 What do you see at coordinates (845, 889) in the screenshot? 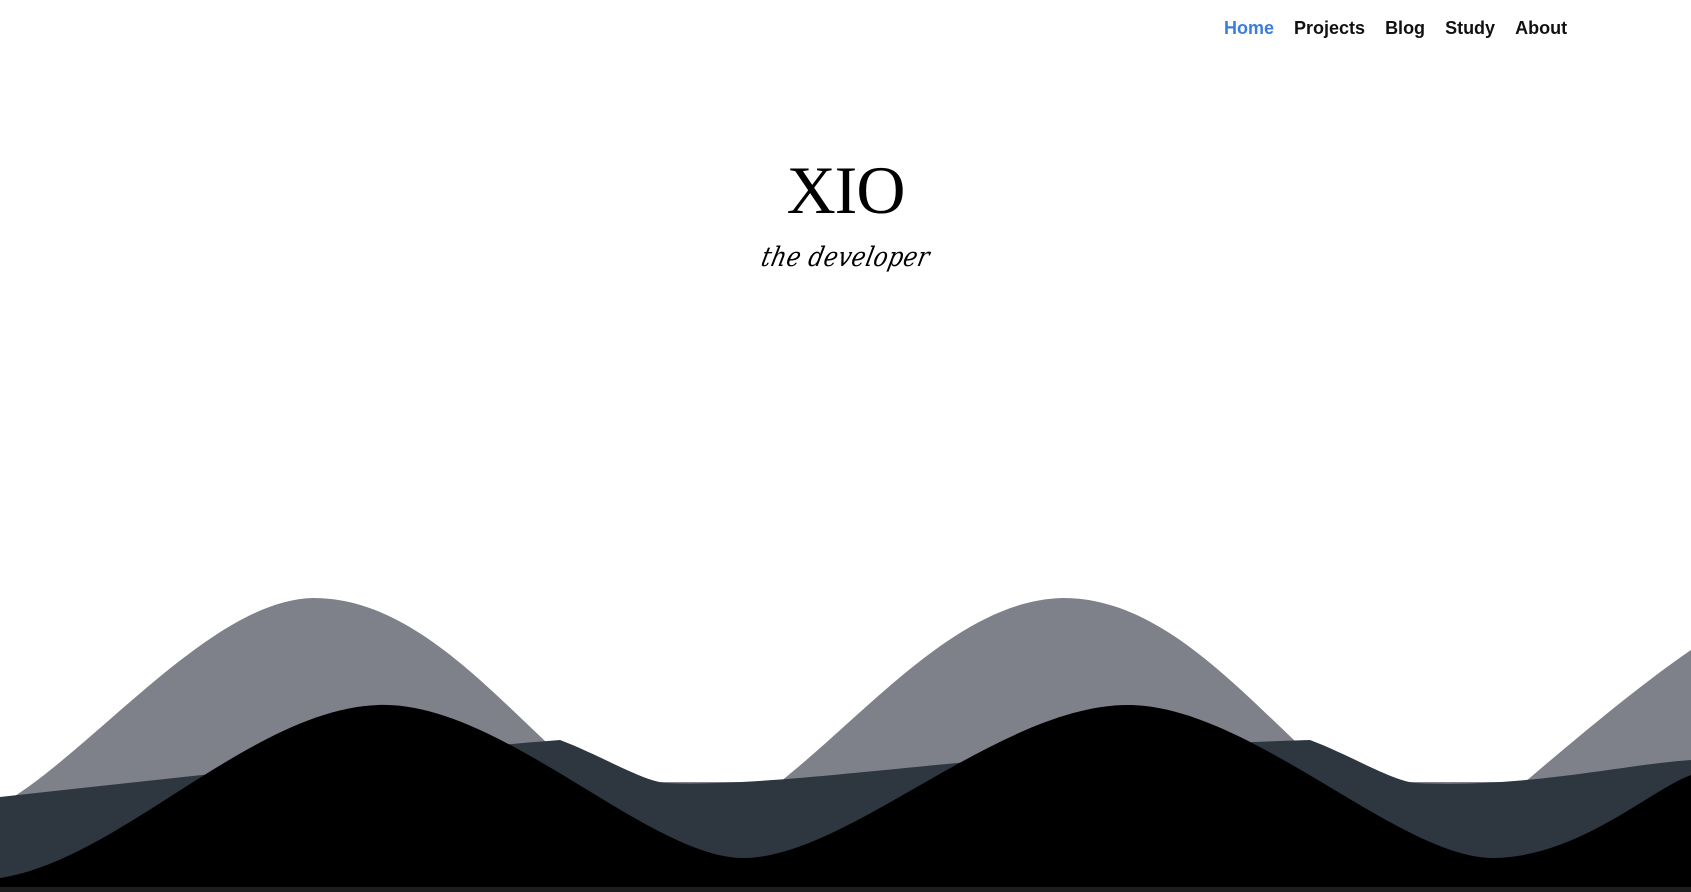
I see `bottom-bar` at bounding box center [845, 889].